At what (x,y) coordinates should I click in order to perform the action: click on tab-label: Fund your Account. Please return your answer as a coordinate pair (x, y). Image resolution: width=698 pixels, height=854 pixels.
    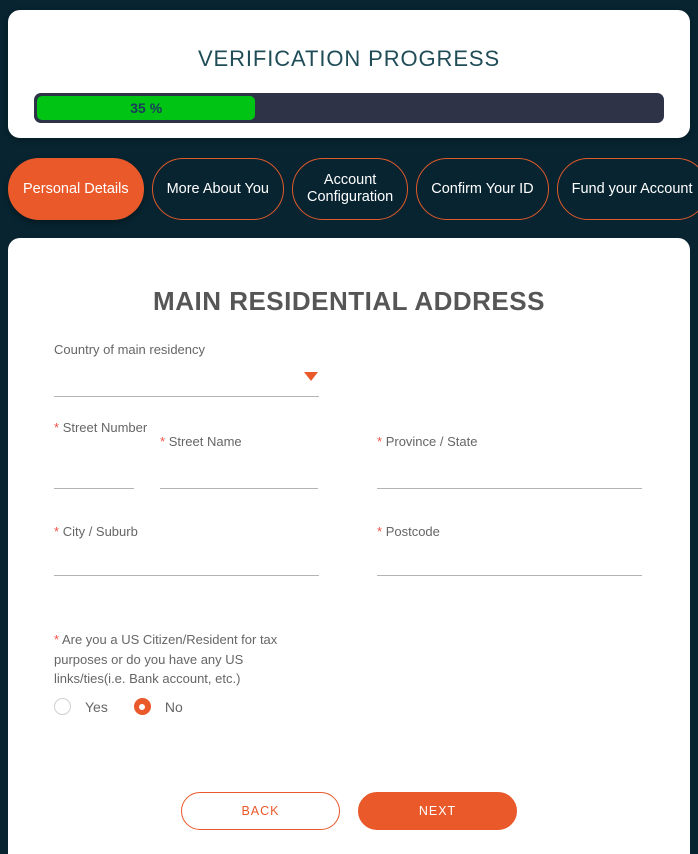
    Looking at the image, I should click on (632, 188).